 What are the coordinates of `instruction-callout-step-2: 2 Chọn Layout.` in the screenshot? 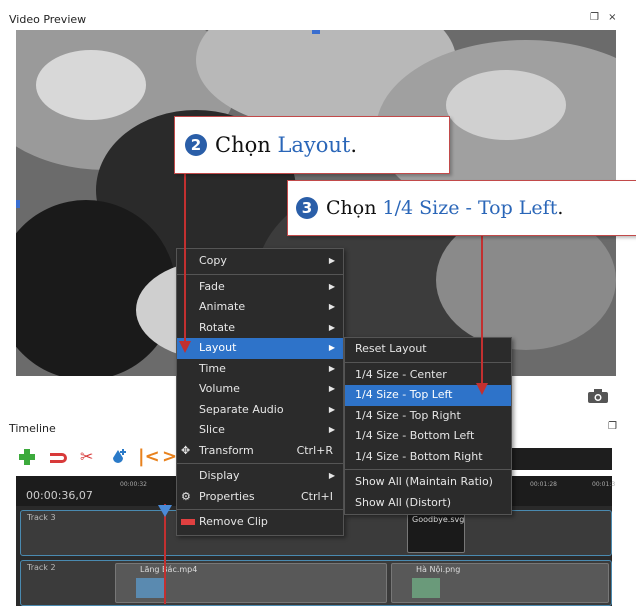 It's located at (312, 145).